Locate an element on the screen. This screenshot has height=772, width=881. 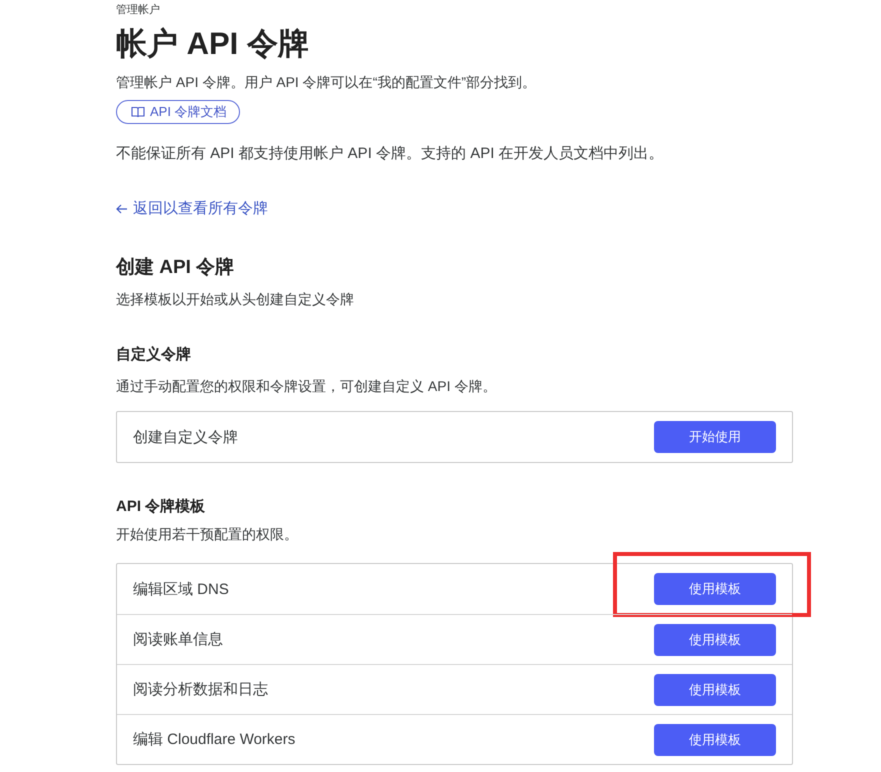
left-arrow-icon is located at coordinates (122, 209).